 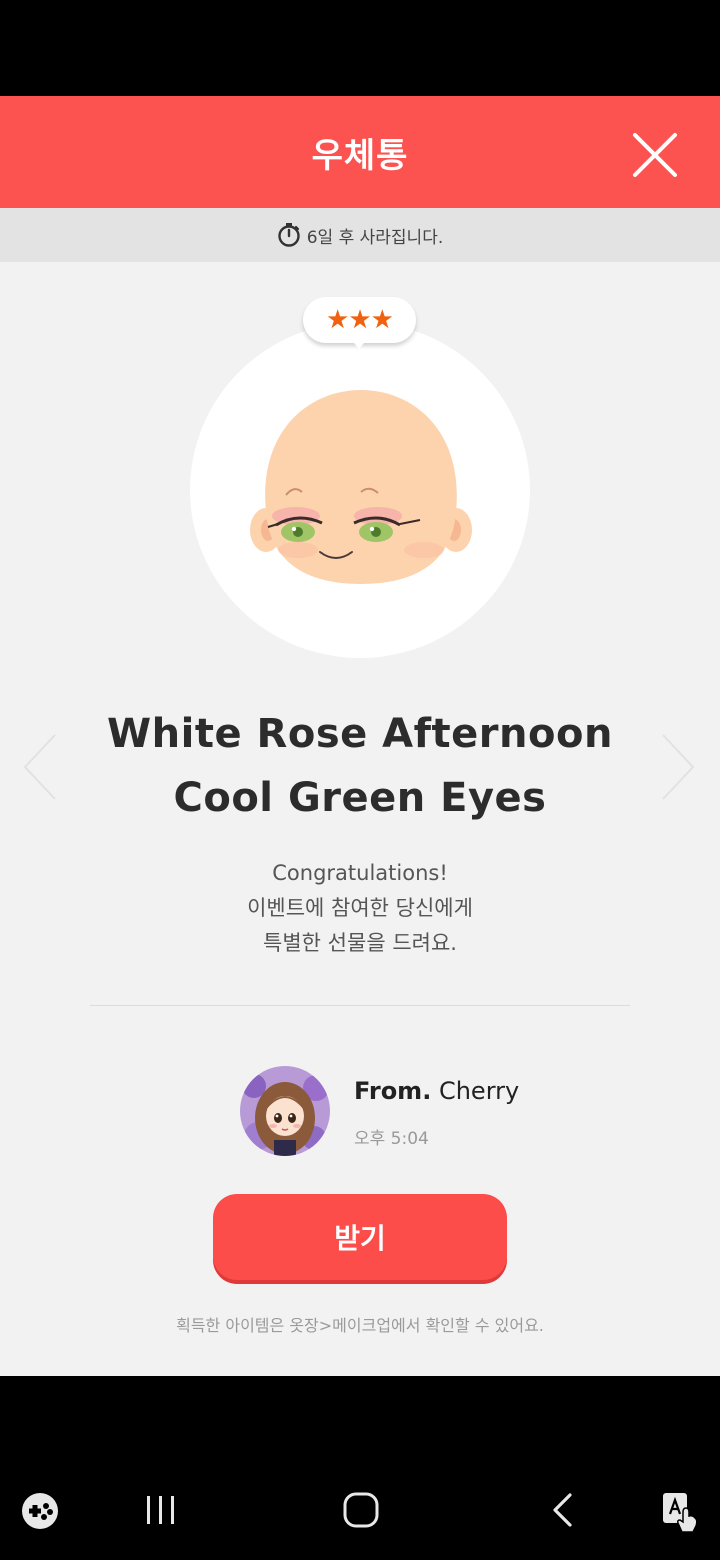 What do you see at coordinates (289, 235) in the screenshot?
I see `timer-icon` at bounding box center [289, 235].